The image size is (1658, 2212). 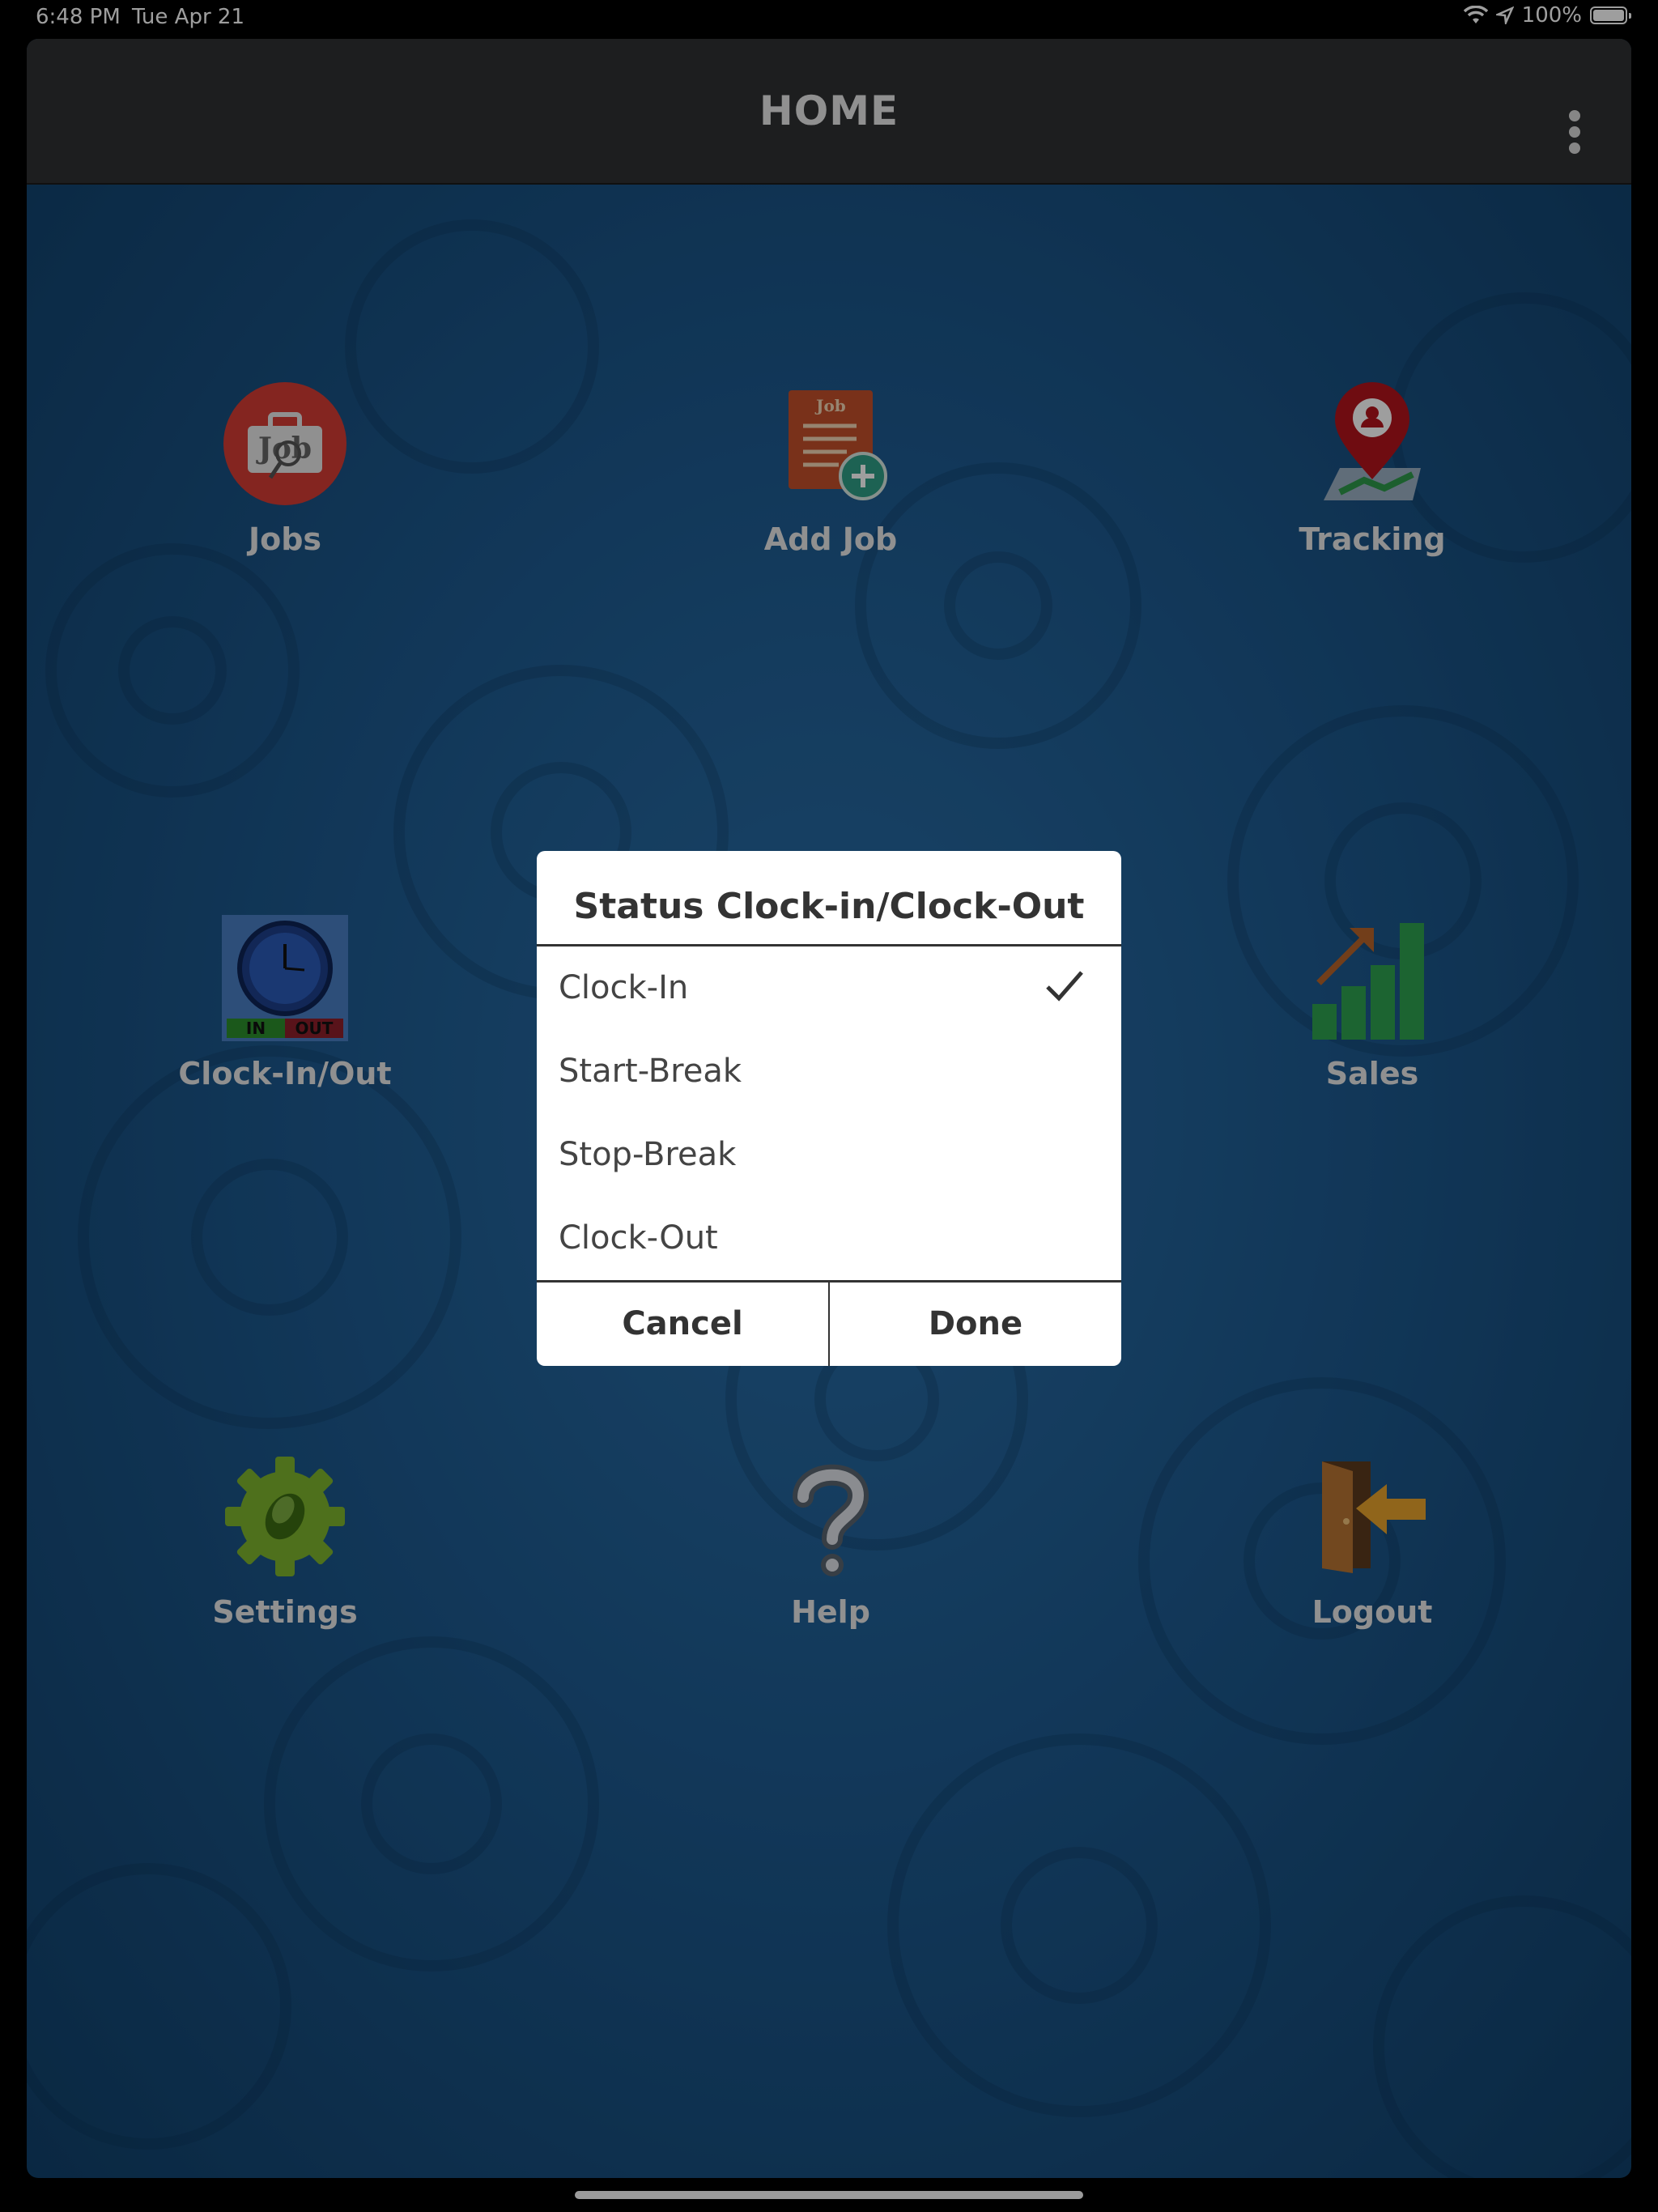 What do you see at coordinates (829, 1071) in the screenshot?
I see `option-start-break: Start-Break` at bounding box center [829, 1071].